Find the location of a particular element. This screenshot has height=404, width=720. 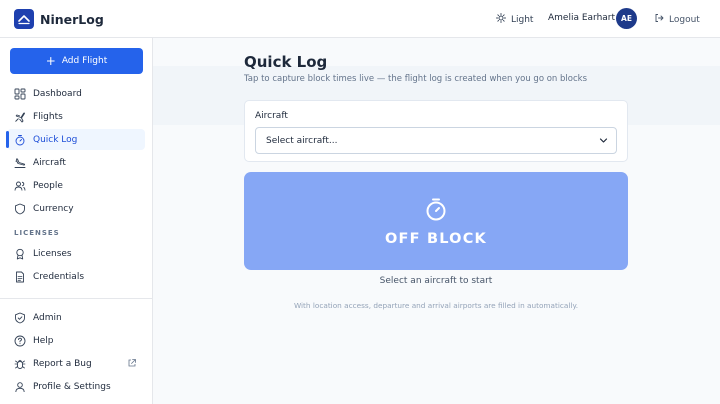

off-block-button: OFF BLOCK is located at coordinates (436, 221).